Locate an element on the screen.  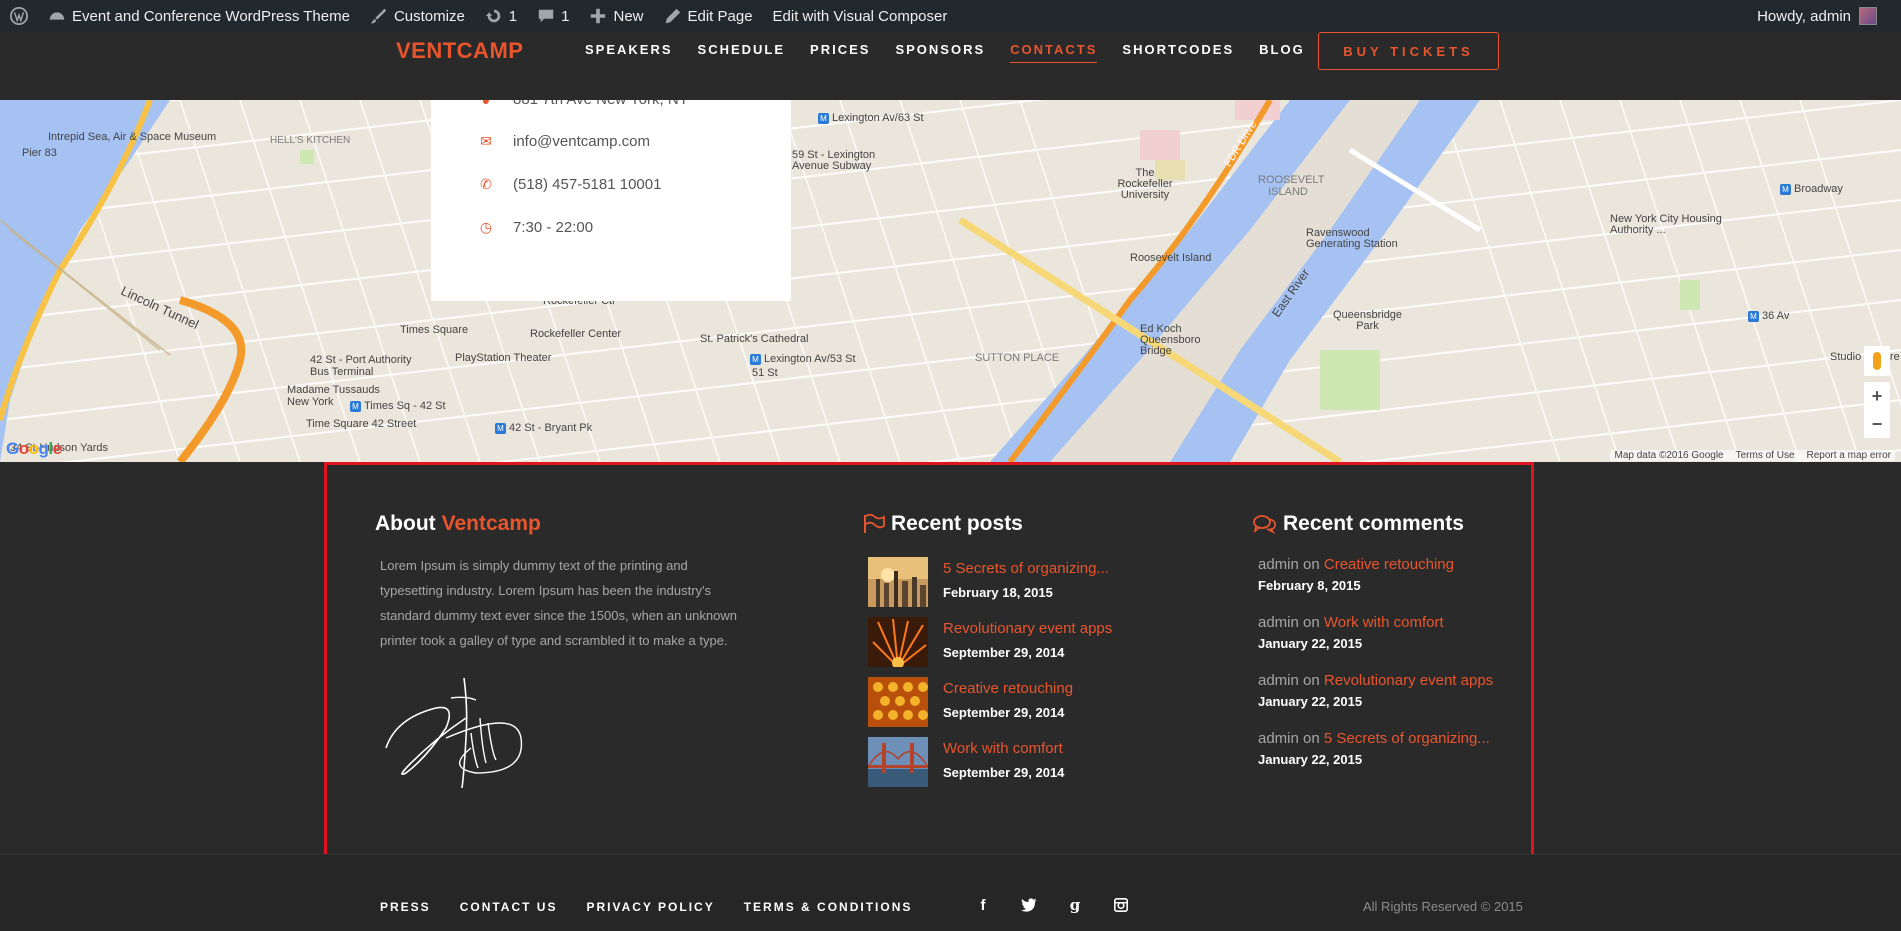
updates-link: 1 is located at coordinates (501, 16).